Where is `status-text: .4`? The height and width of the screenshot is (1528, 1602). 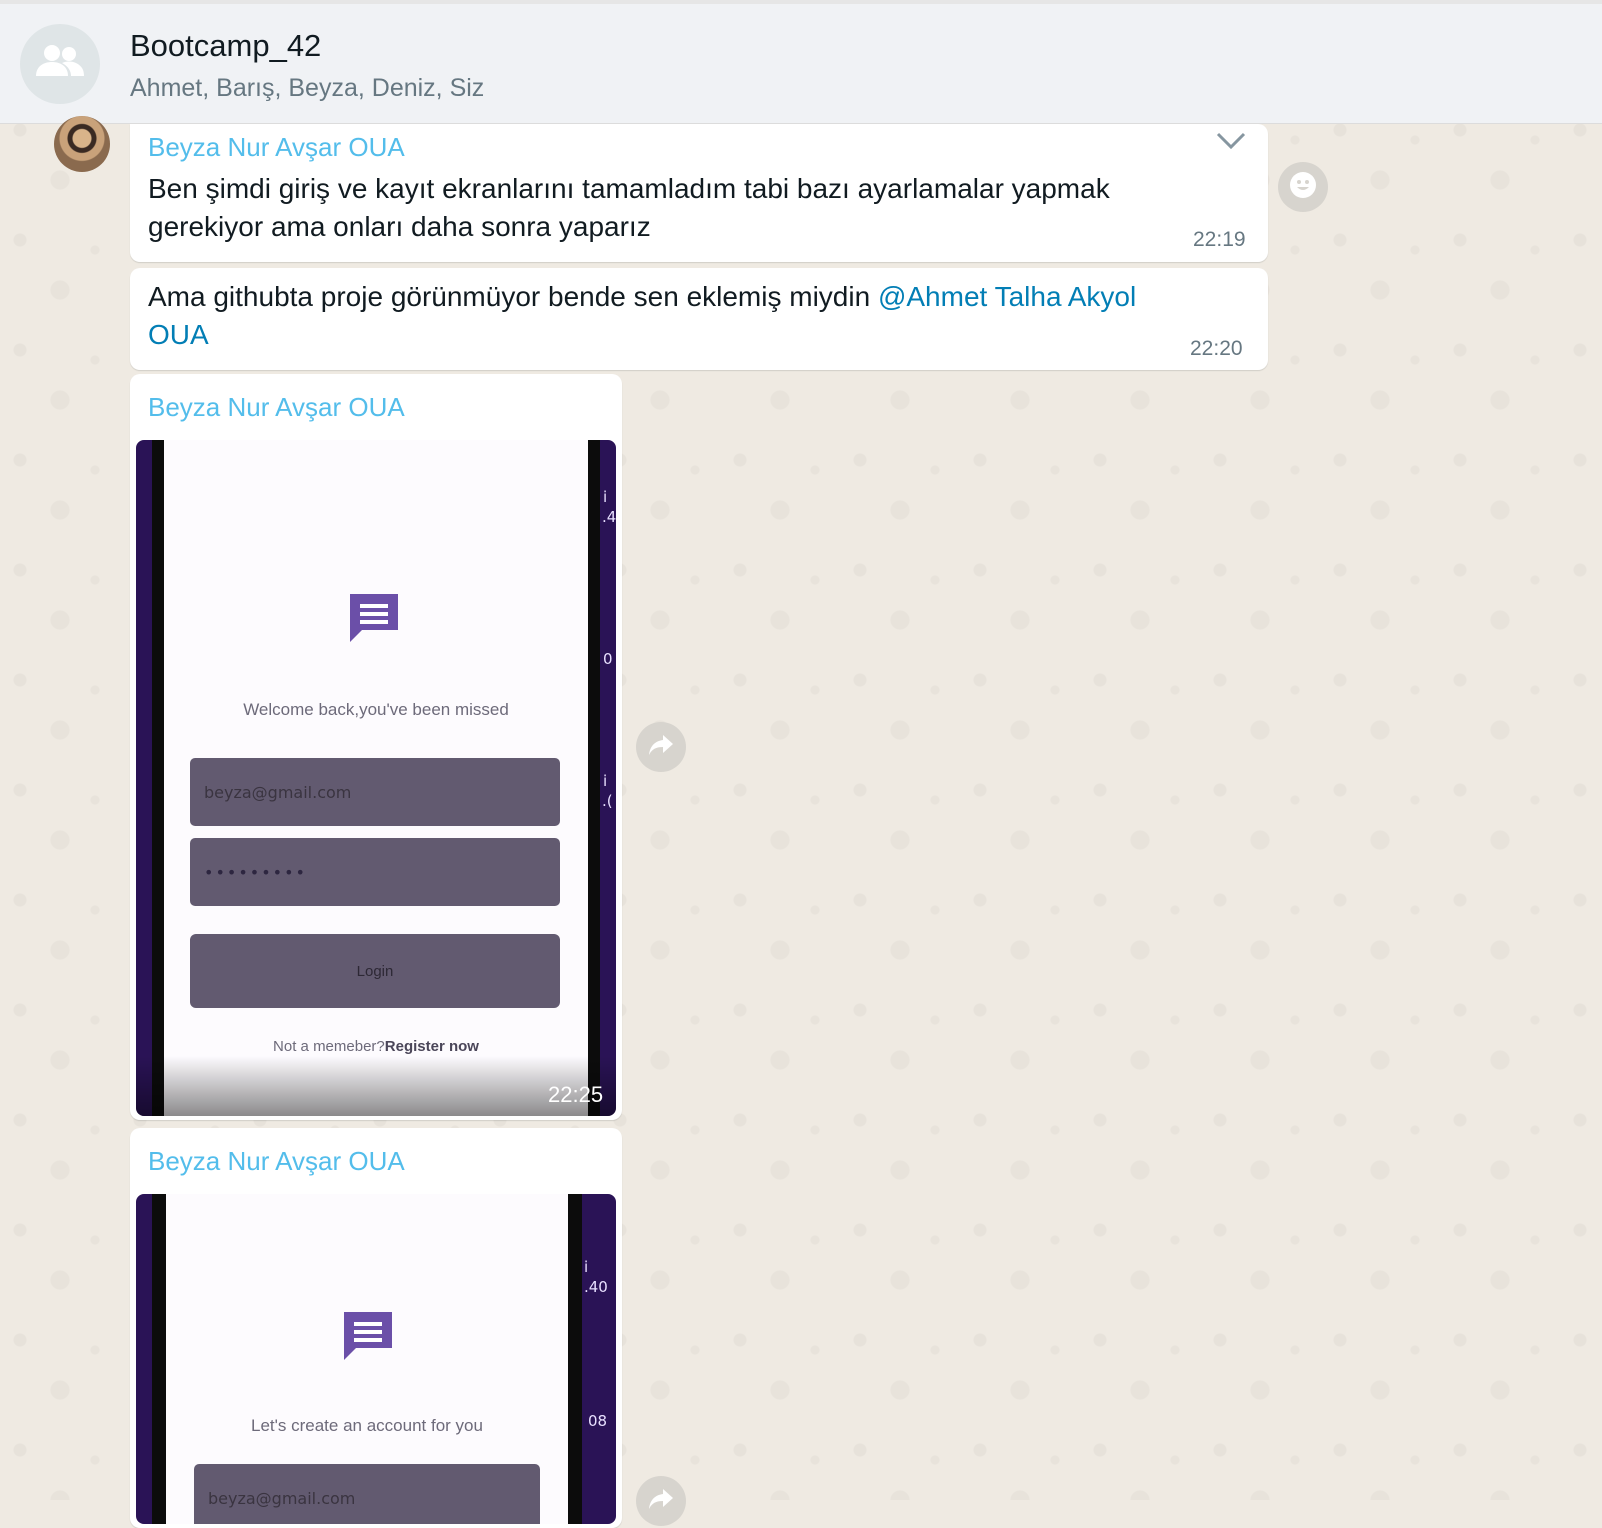
status-text: .4 is located at coordinates (609, 517).